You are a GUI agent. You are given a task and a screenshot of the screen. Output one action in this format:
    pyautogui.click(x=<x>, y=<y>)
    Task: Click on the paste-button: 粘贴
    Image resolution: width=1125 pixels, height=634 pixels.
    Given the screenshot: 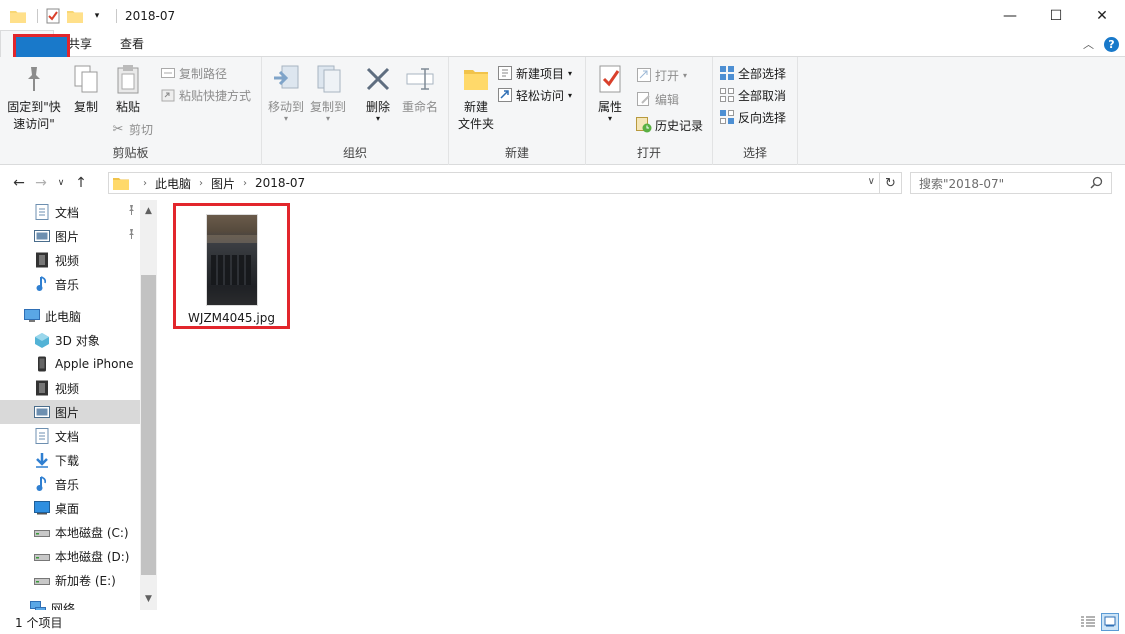 What is the action you would take?
    pyautogui.click(x=128, y=89)
    